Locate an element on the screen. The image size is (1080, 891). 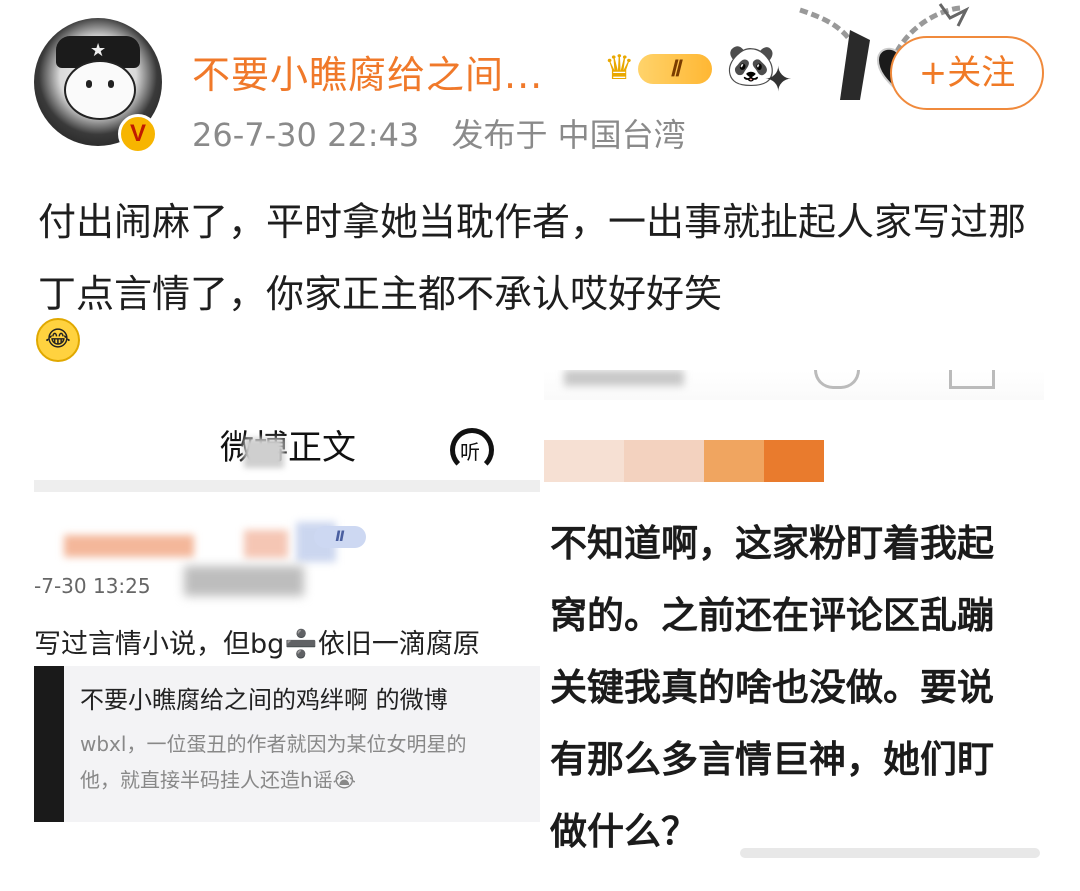
text-line: 不知道啊，这家粉盯着我起 is located at coordinates (772, 543).